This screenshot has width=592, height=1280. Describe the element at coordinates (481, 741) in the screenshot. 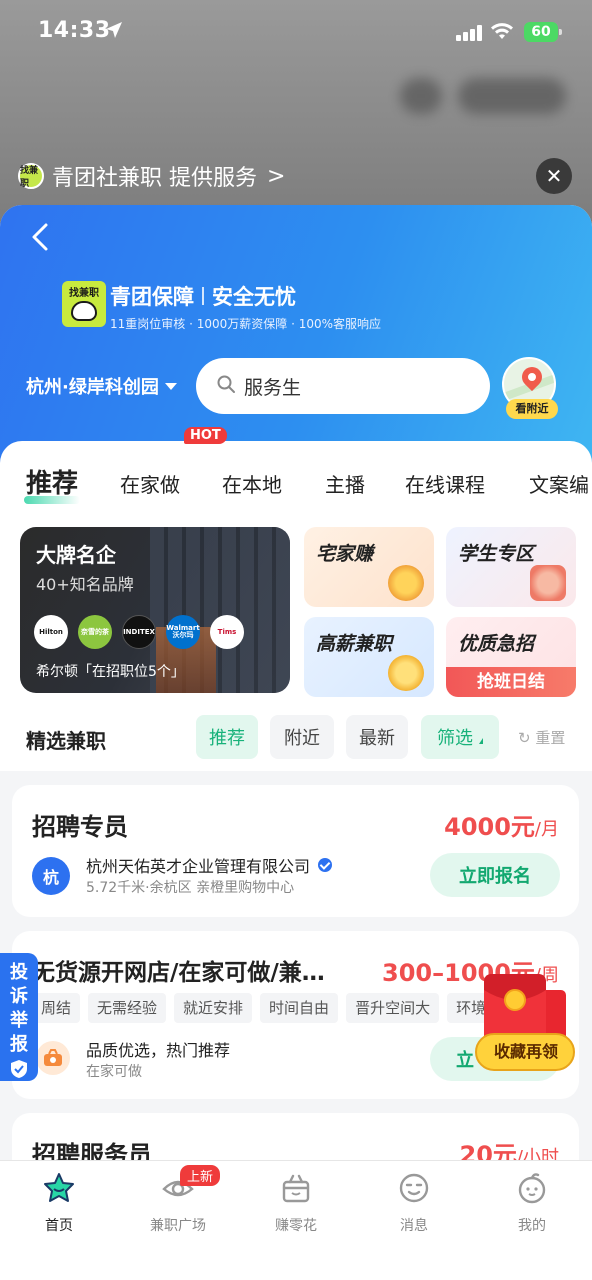

I see `corner-triangle-icon` at that location.